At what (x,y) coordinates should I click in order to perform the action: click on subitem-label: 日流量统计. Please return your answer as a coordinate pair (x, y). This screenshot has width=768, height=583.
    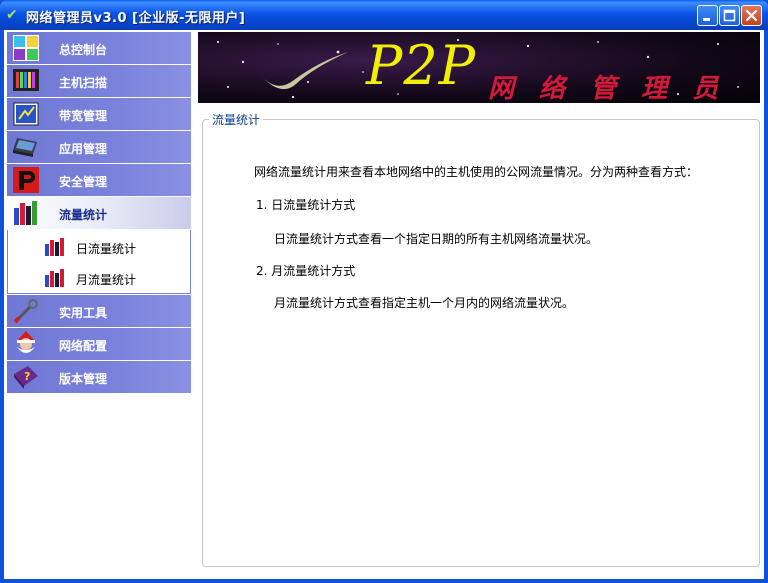
    Looking at the image, I should click on (106, 249).